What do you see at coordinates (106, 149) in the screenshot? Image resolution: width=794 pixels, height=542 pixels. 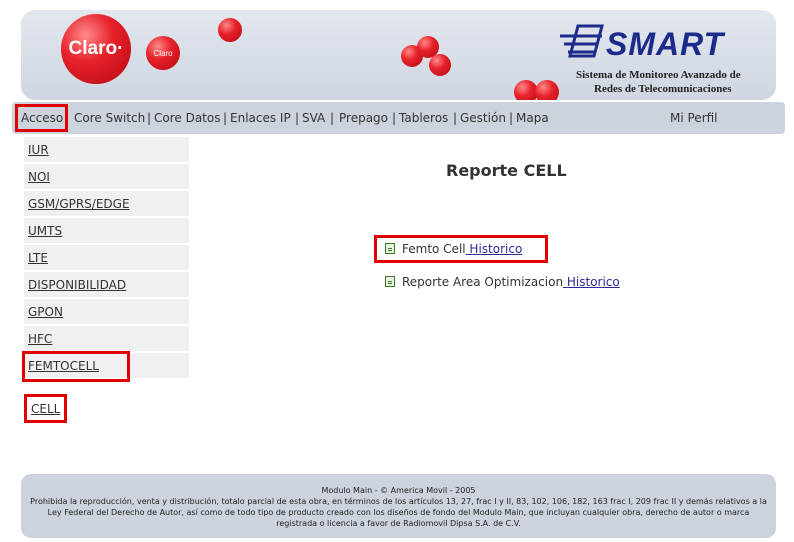 I see `sidebar-item-iur: IUR` at bounding box center [106, 149].